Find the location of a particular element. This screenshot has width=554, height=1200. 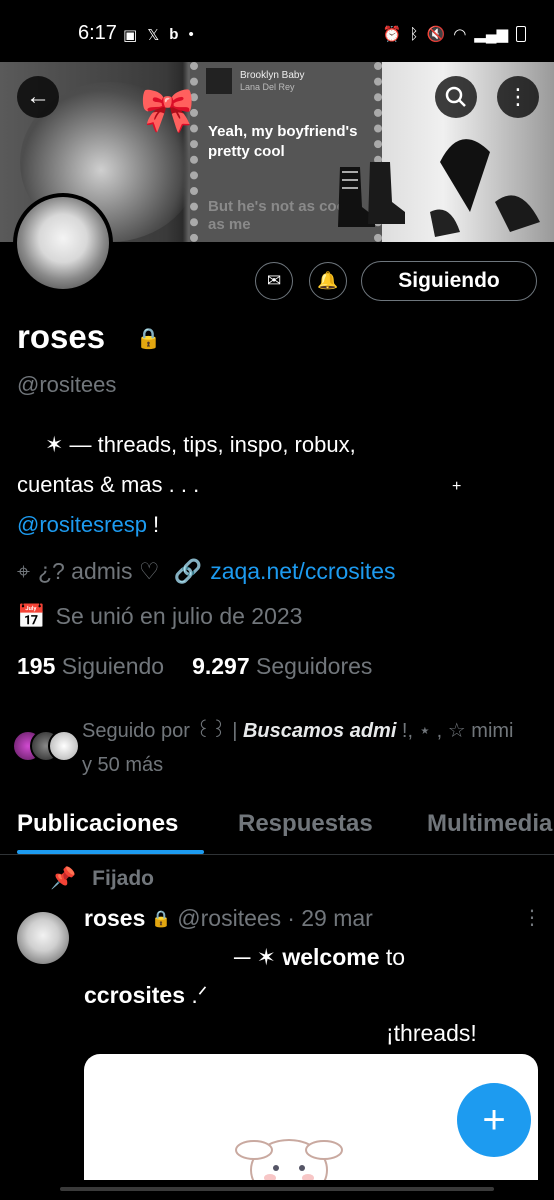

gesture-handle is located at coordinates (277, 1189).